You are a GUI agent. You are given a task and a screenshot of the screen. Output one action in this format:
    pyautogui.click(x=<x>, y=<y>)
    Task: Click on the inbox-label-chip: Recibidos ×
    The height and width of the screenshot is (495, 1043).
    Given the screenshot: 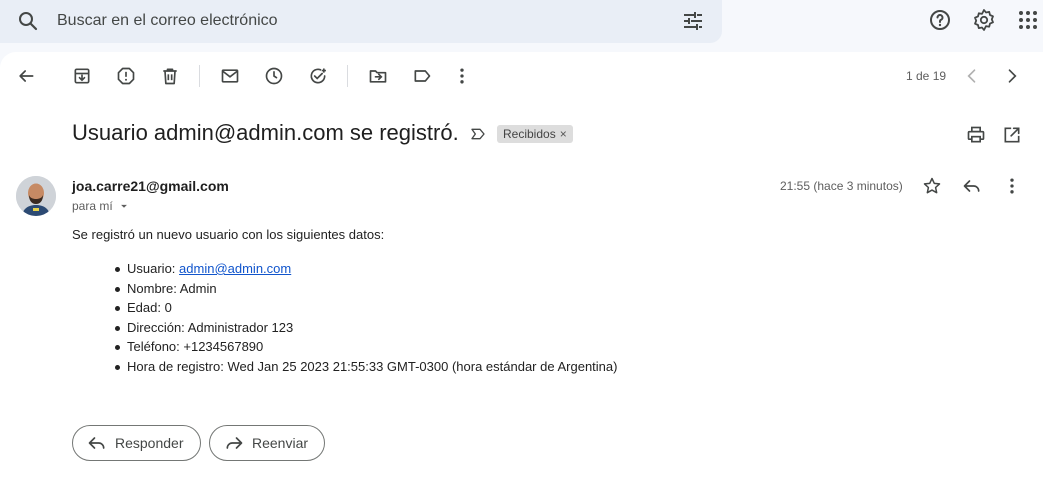 What is the action you would take?
    pyautogui.click(x=535, y=134)
    